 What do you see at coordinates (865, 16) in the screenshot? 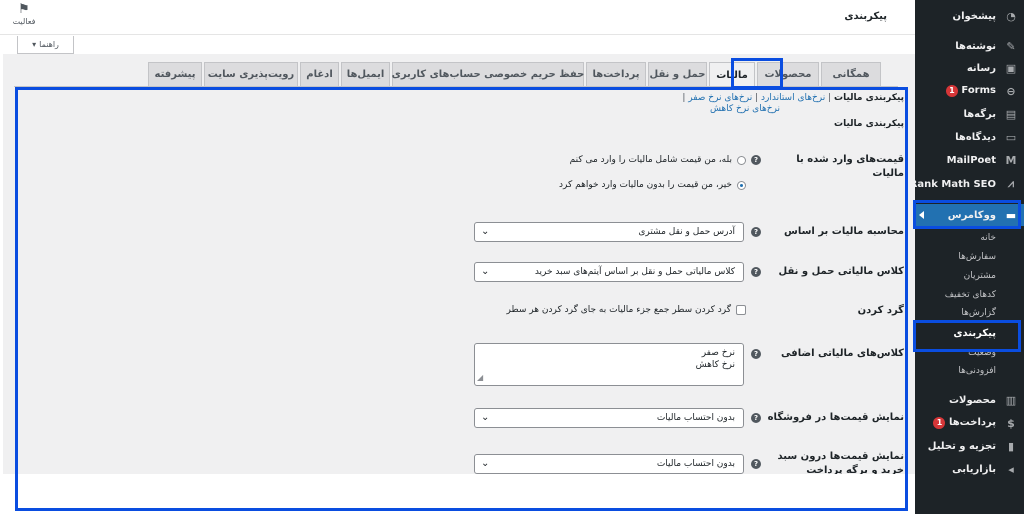
I see `page-title: پیکربندی` at bounding box center [865, 16].